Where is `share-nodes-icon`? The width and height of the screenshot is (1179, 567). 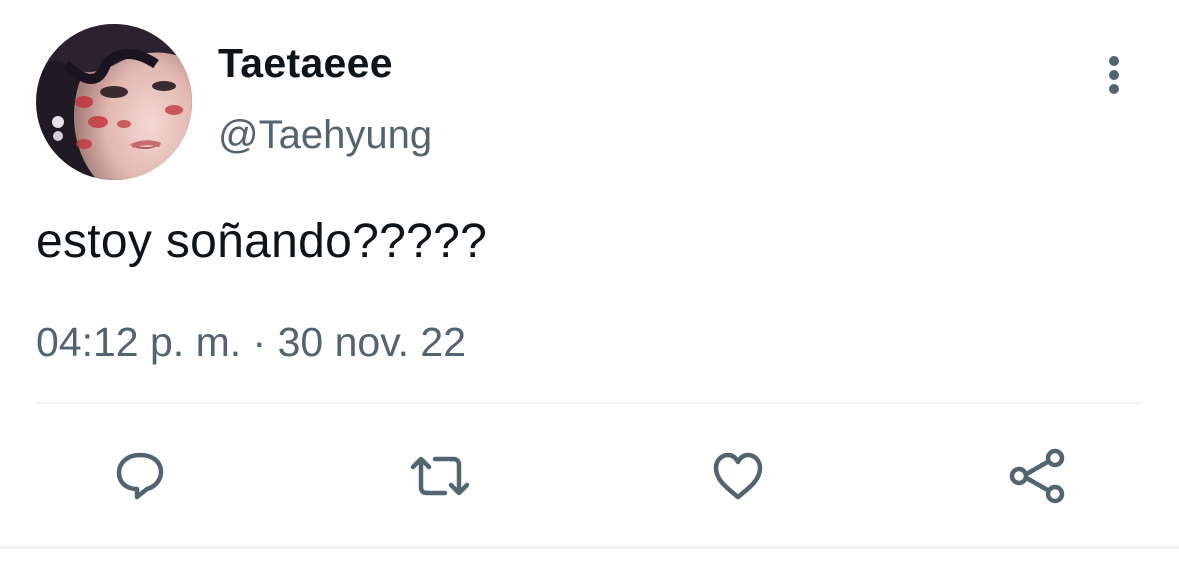 share-nodes-icon is located at coordinates (1037, 476).